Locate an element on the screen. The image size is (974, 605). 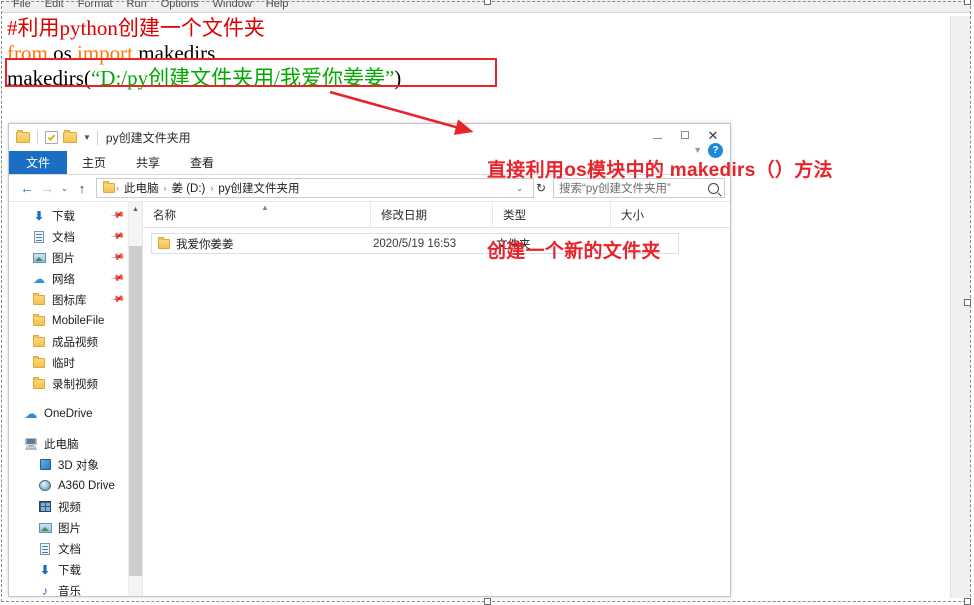
nav-item-this-pc: 🖥 此电脑 is located at coordinates (69, 443).